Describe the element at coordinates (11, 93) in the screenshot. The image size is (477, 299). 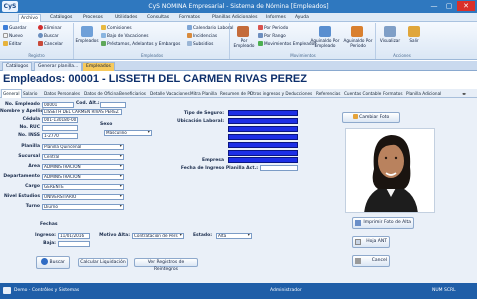
I see `tab-general: General` at that location.